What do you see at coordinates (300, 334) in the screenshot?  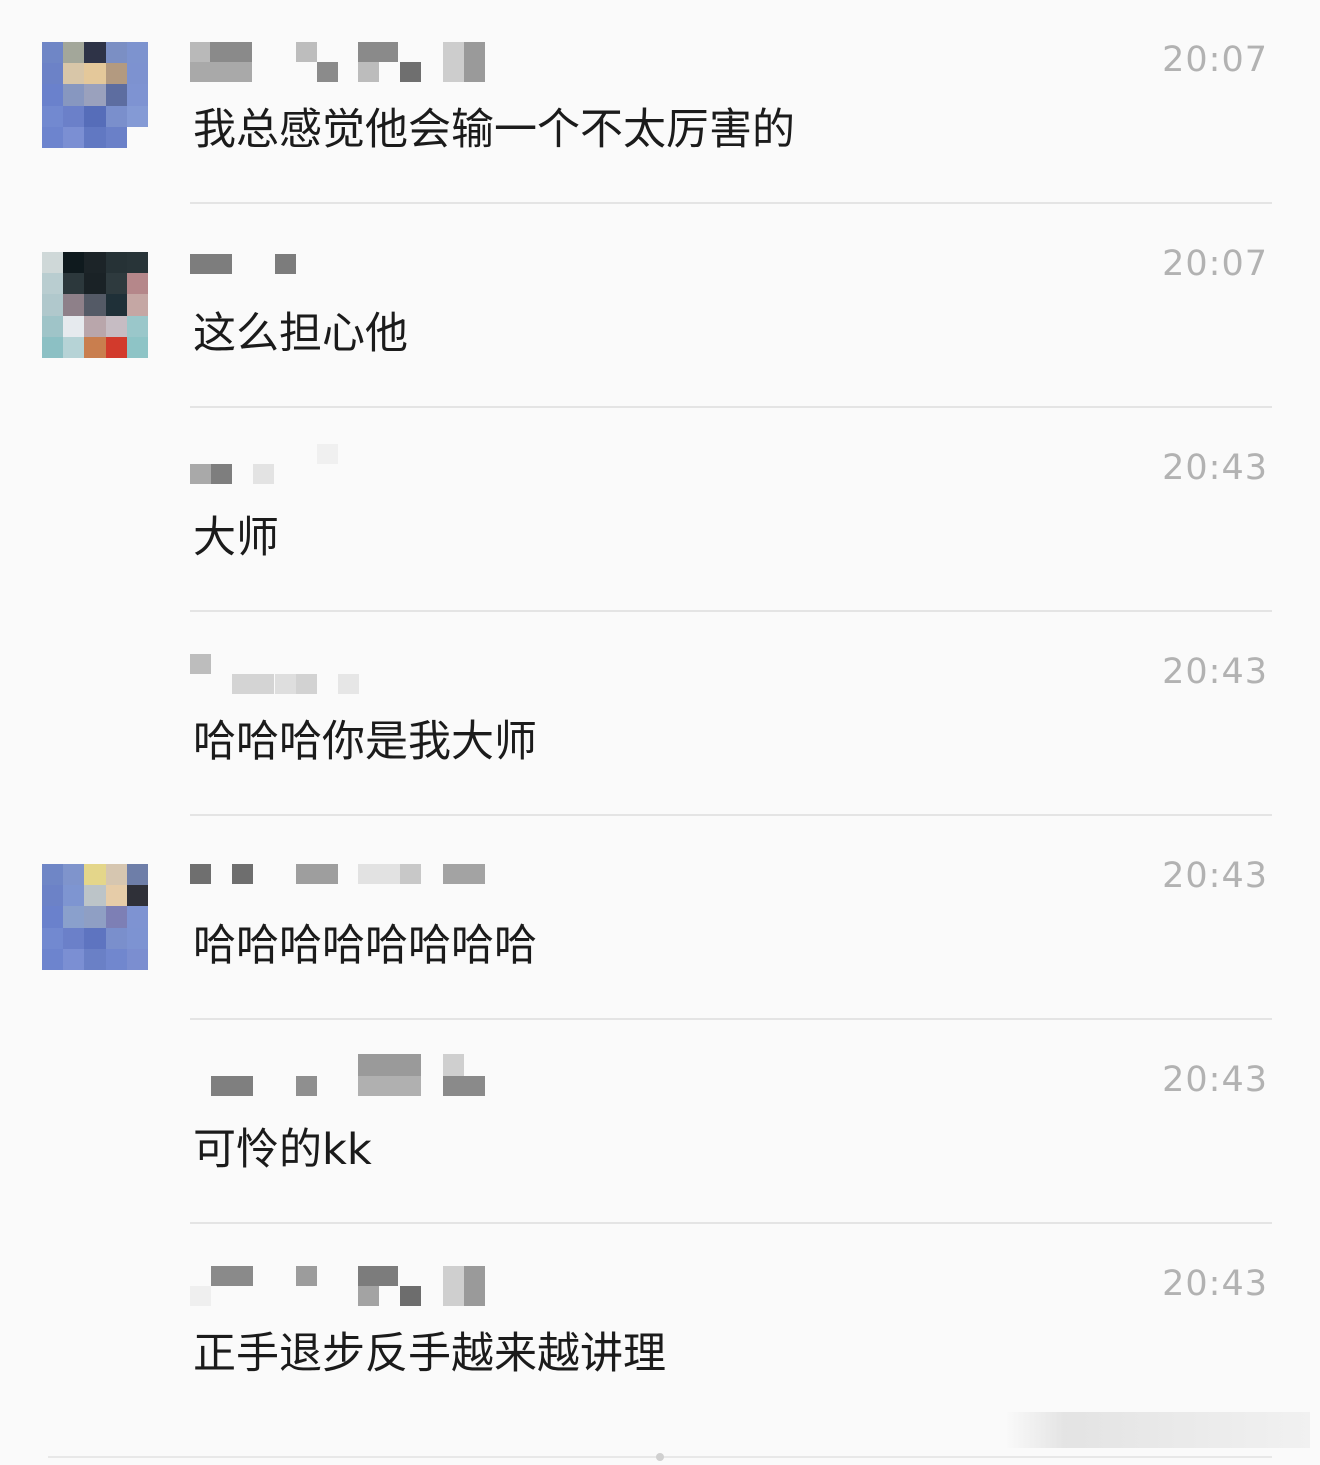 I see `message-text: 这么担心他` at bounding box center [300, 334].